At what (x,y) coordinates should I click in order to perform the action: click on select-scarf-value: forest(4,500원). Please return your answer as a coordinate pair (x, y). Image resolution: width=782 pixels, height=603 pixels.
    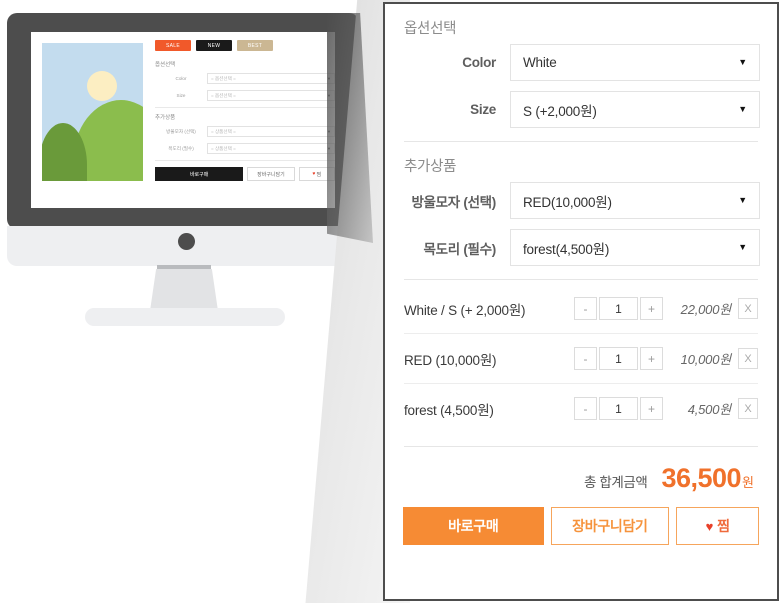
    Looking at the image, I should click on (566, 249).